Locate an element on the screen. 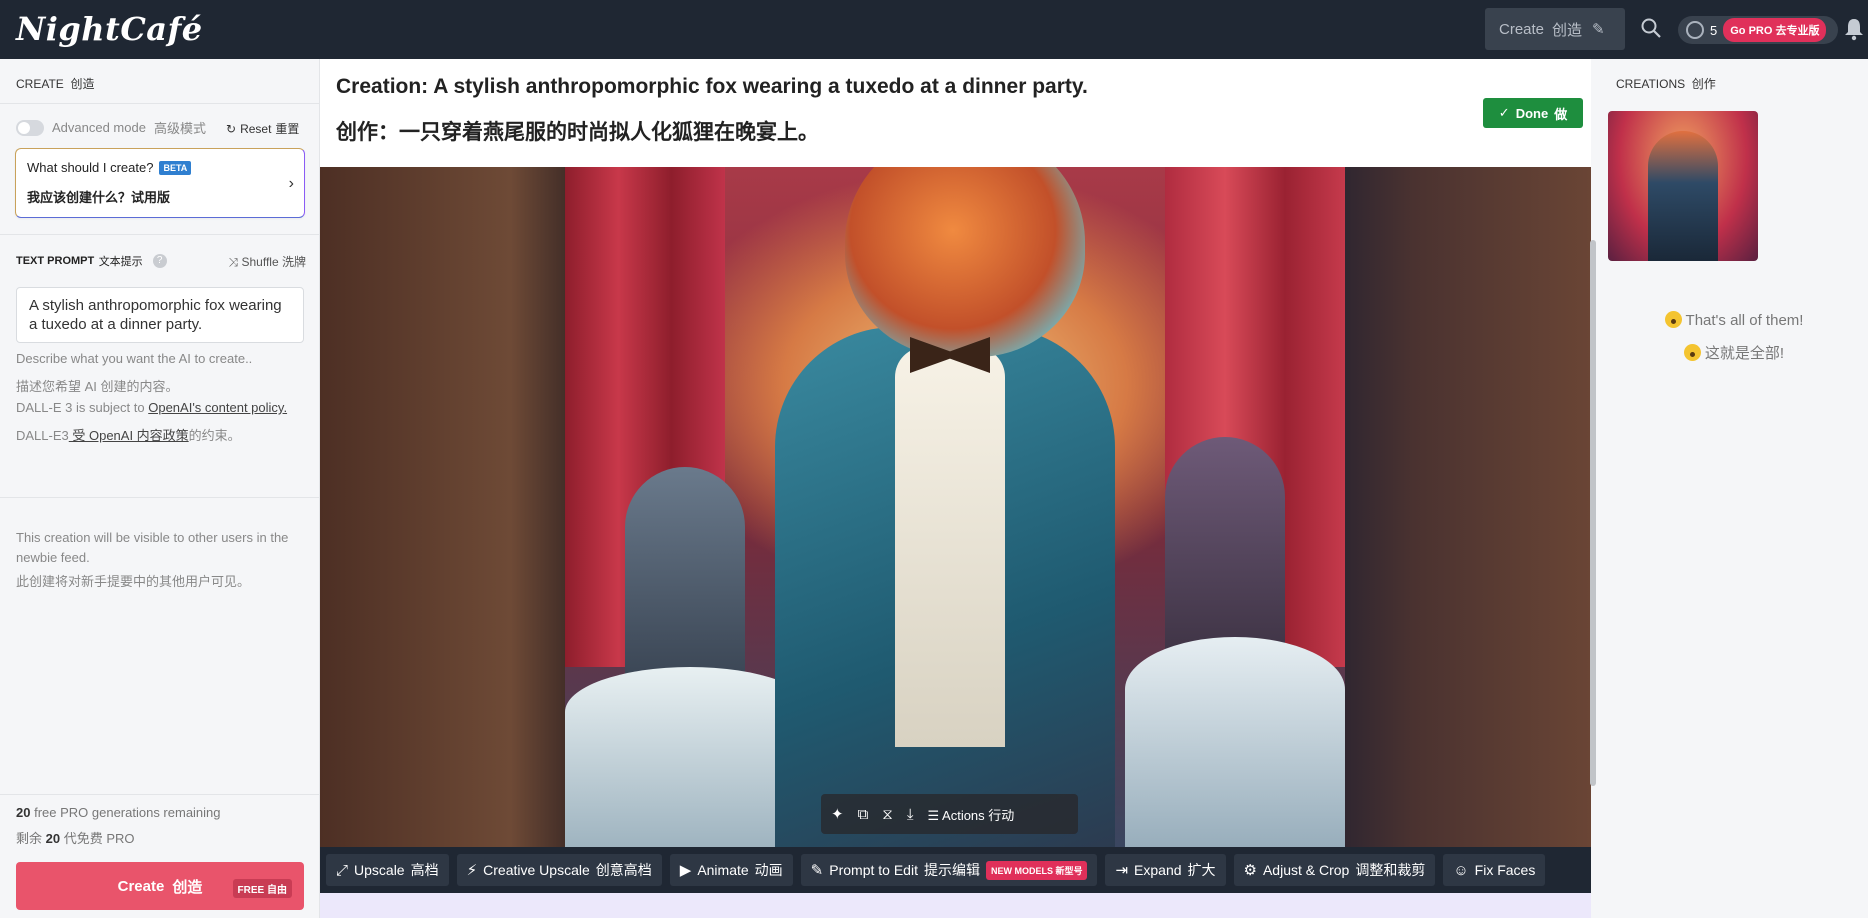  upscale-button: ⤢ Upscale 高档 is located at coordinates (387, 870).